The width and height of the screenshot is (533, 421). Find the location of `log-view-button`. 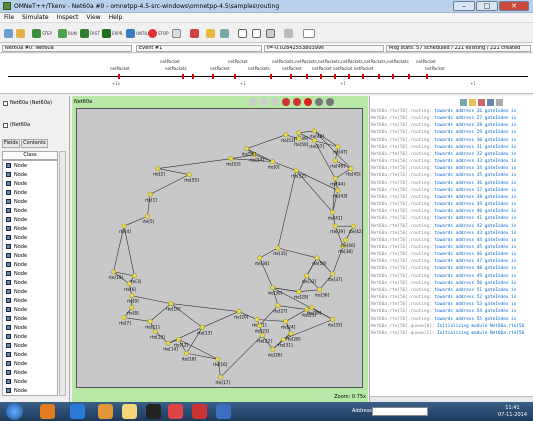

log-view-button is located at coordinates (242, 33).